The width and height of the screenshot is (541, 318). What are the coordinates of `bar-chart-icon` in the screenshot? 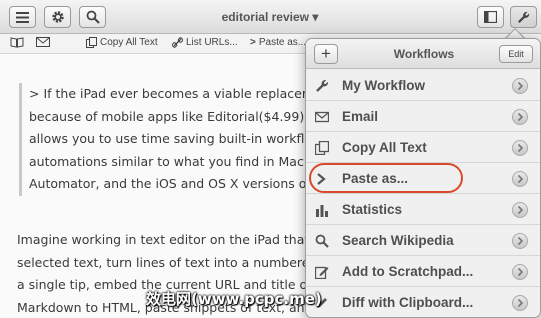 It's located at (322, 211).